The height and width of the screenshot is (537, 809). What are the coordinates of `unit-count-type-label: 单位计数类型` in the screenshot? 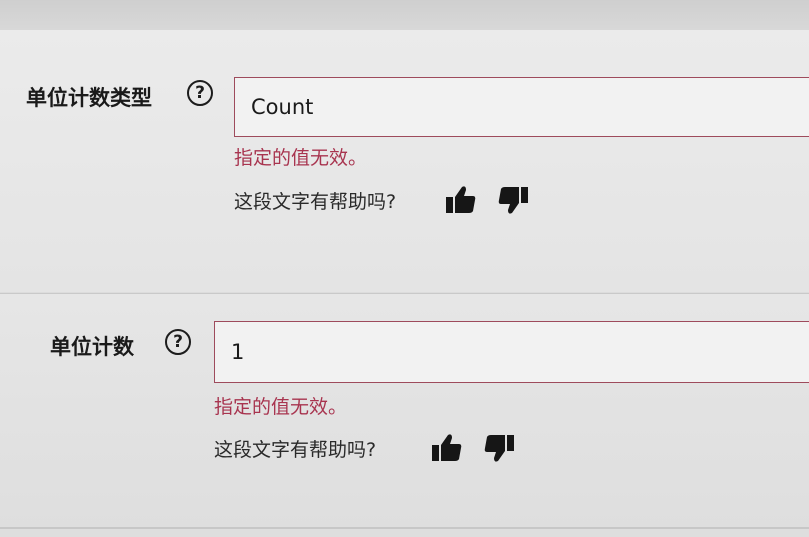 It's located at (89, 98).